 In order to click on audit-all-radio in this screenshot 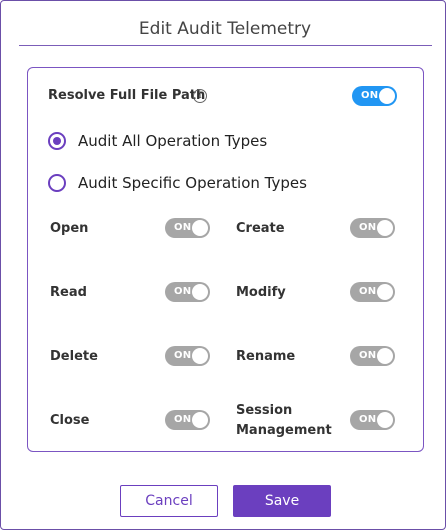, I will do `click(57, 141)`.